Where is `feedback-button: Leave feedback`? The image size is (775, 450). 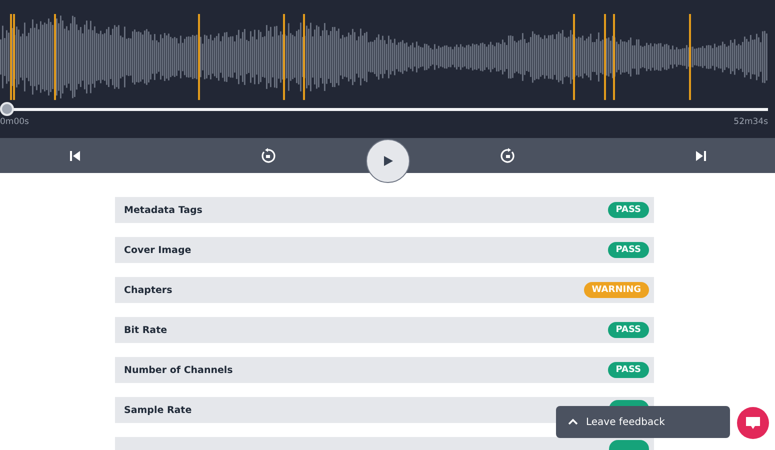
feedback-button: Leave feedback is located at coordinates (643, 422).